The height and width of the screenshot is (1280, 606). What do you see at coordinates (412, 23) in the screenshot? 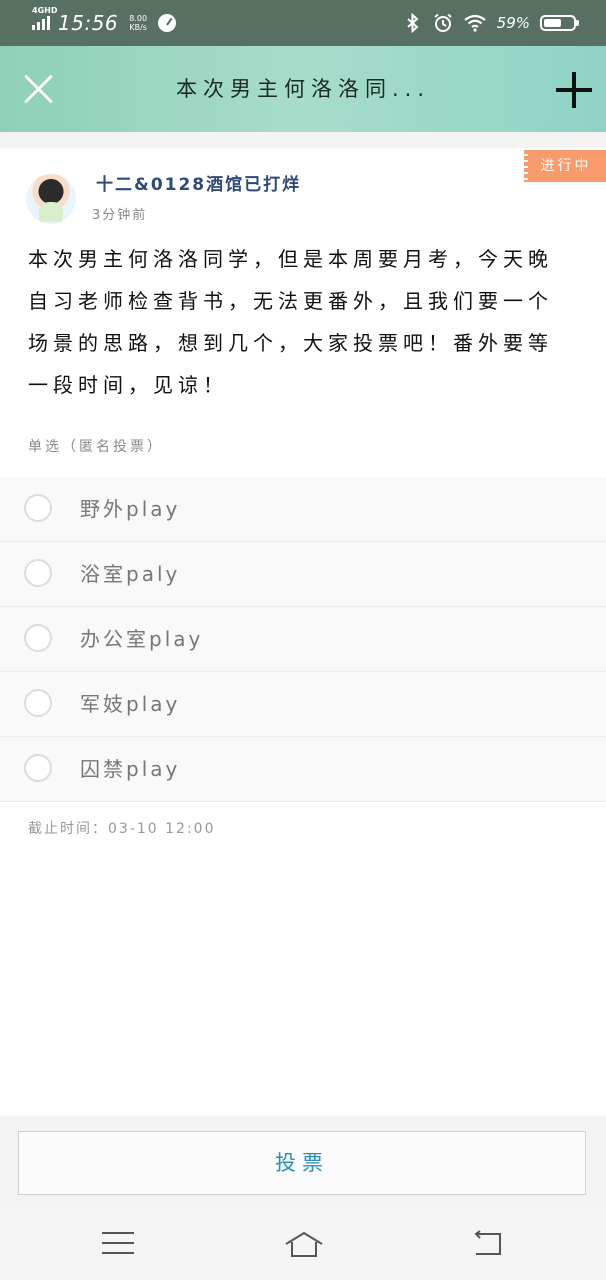
I see `bluetooth-icon` at bounding box center [412, 23].